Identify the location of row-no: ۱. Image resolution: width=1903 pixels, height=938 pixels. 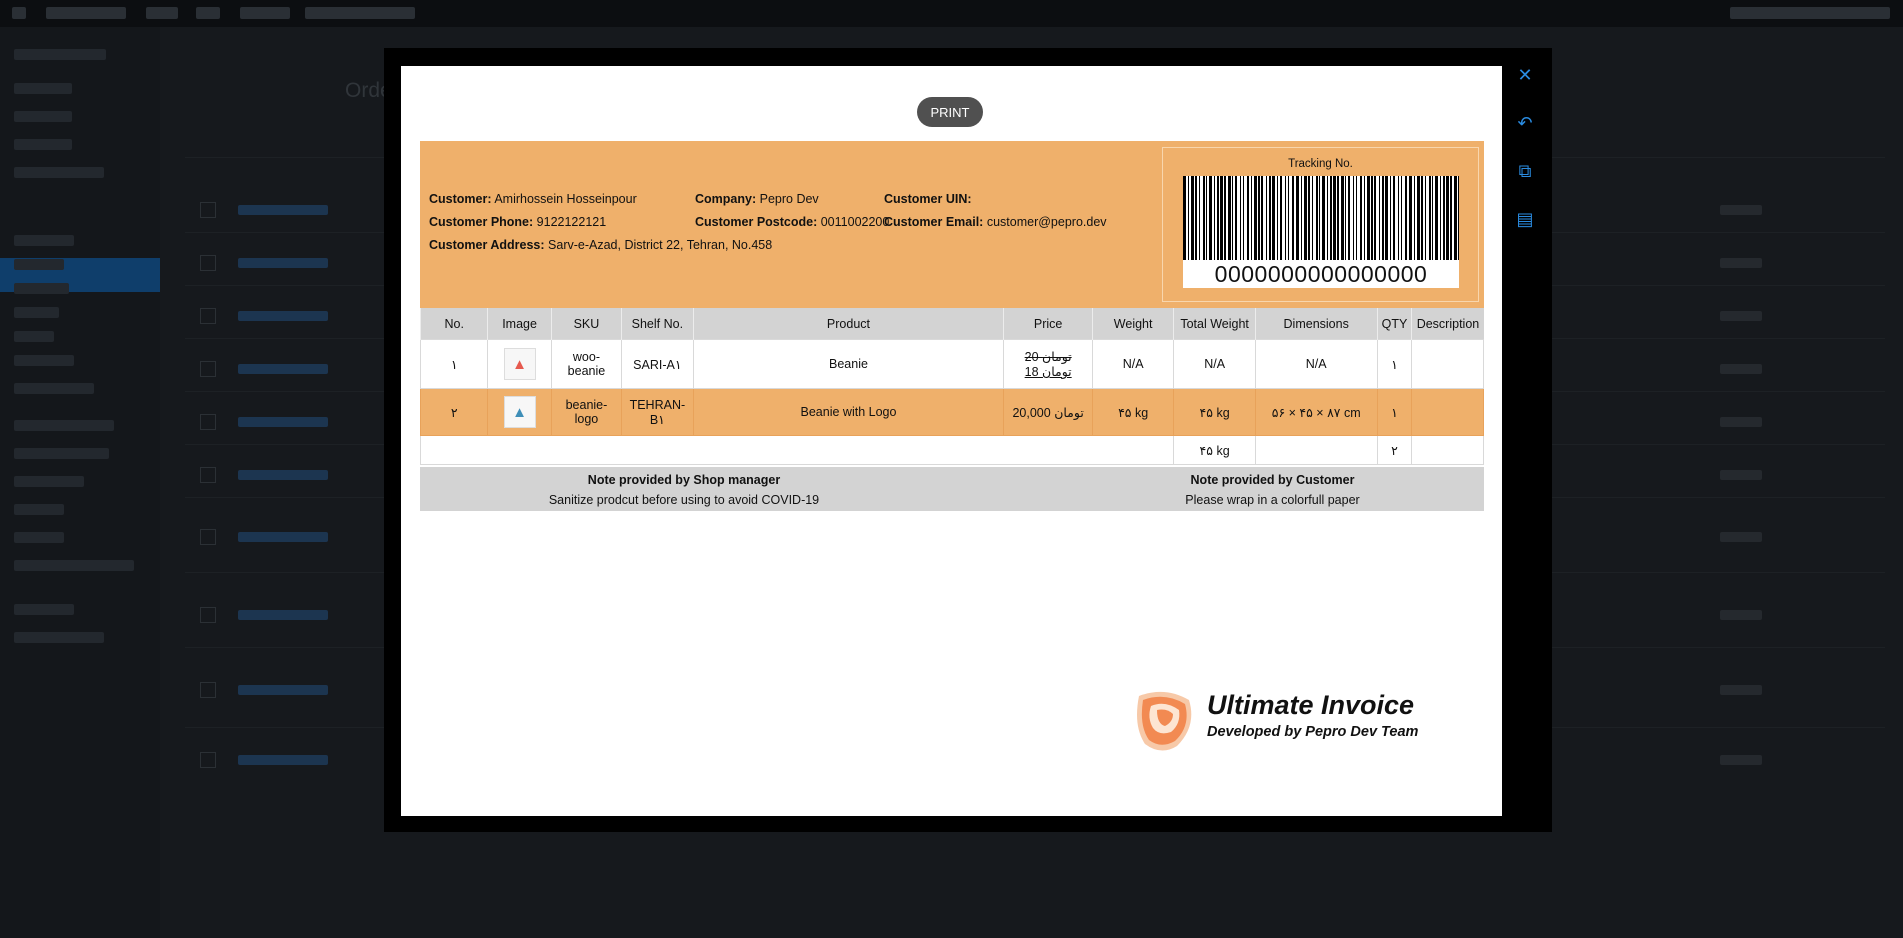
(454, 364).